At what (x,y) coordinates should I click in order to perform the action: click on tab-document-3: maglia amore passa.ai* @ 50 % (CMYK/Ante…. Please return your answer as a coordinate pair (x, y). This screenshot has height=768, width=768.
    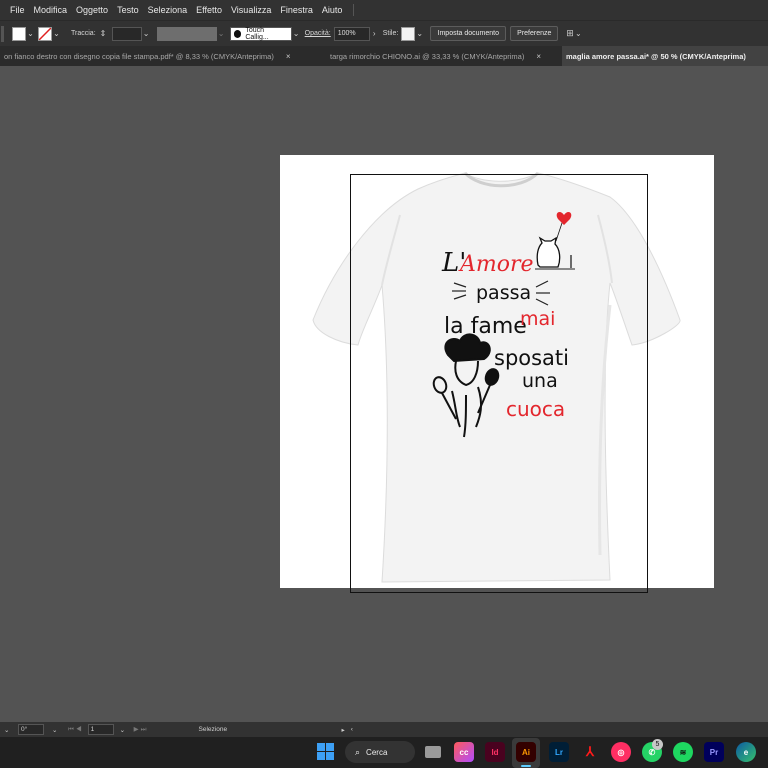
    Looking at the image, I should click on (665, 56).